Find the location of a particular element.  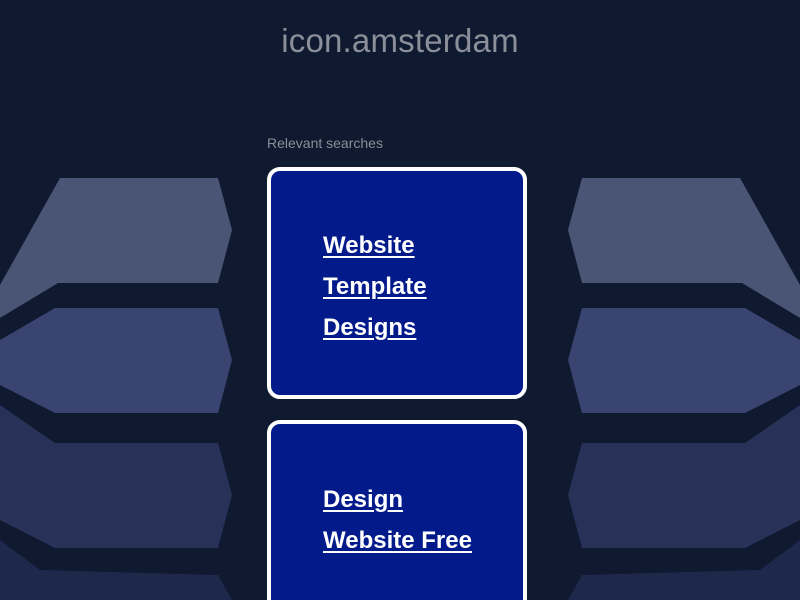

search-link-website-template-designs: Website Template Designs is located at coordinates (418, 286).